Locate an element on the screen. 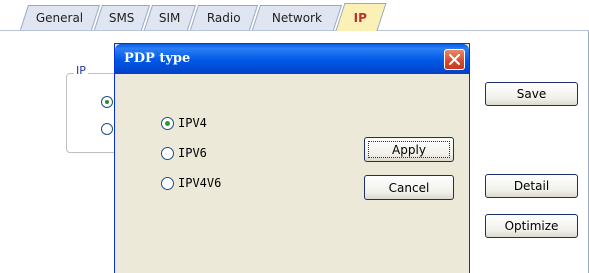  ipv4v6-label: IPV4V6 is located at coordinates (200, 183).